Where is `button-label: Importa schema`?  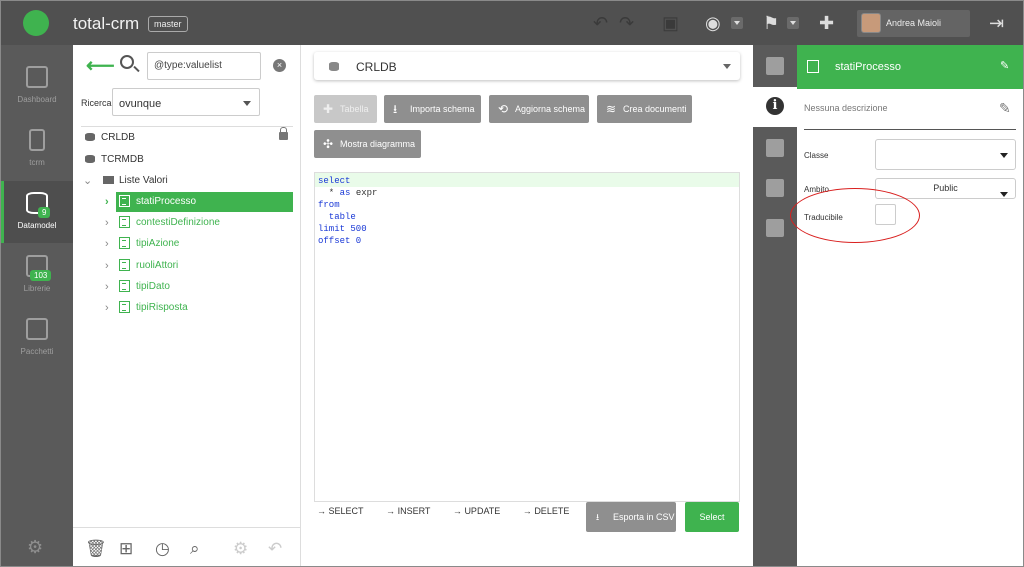 button-label: Importa schema is located at coordinates (442, 109).